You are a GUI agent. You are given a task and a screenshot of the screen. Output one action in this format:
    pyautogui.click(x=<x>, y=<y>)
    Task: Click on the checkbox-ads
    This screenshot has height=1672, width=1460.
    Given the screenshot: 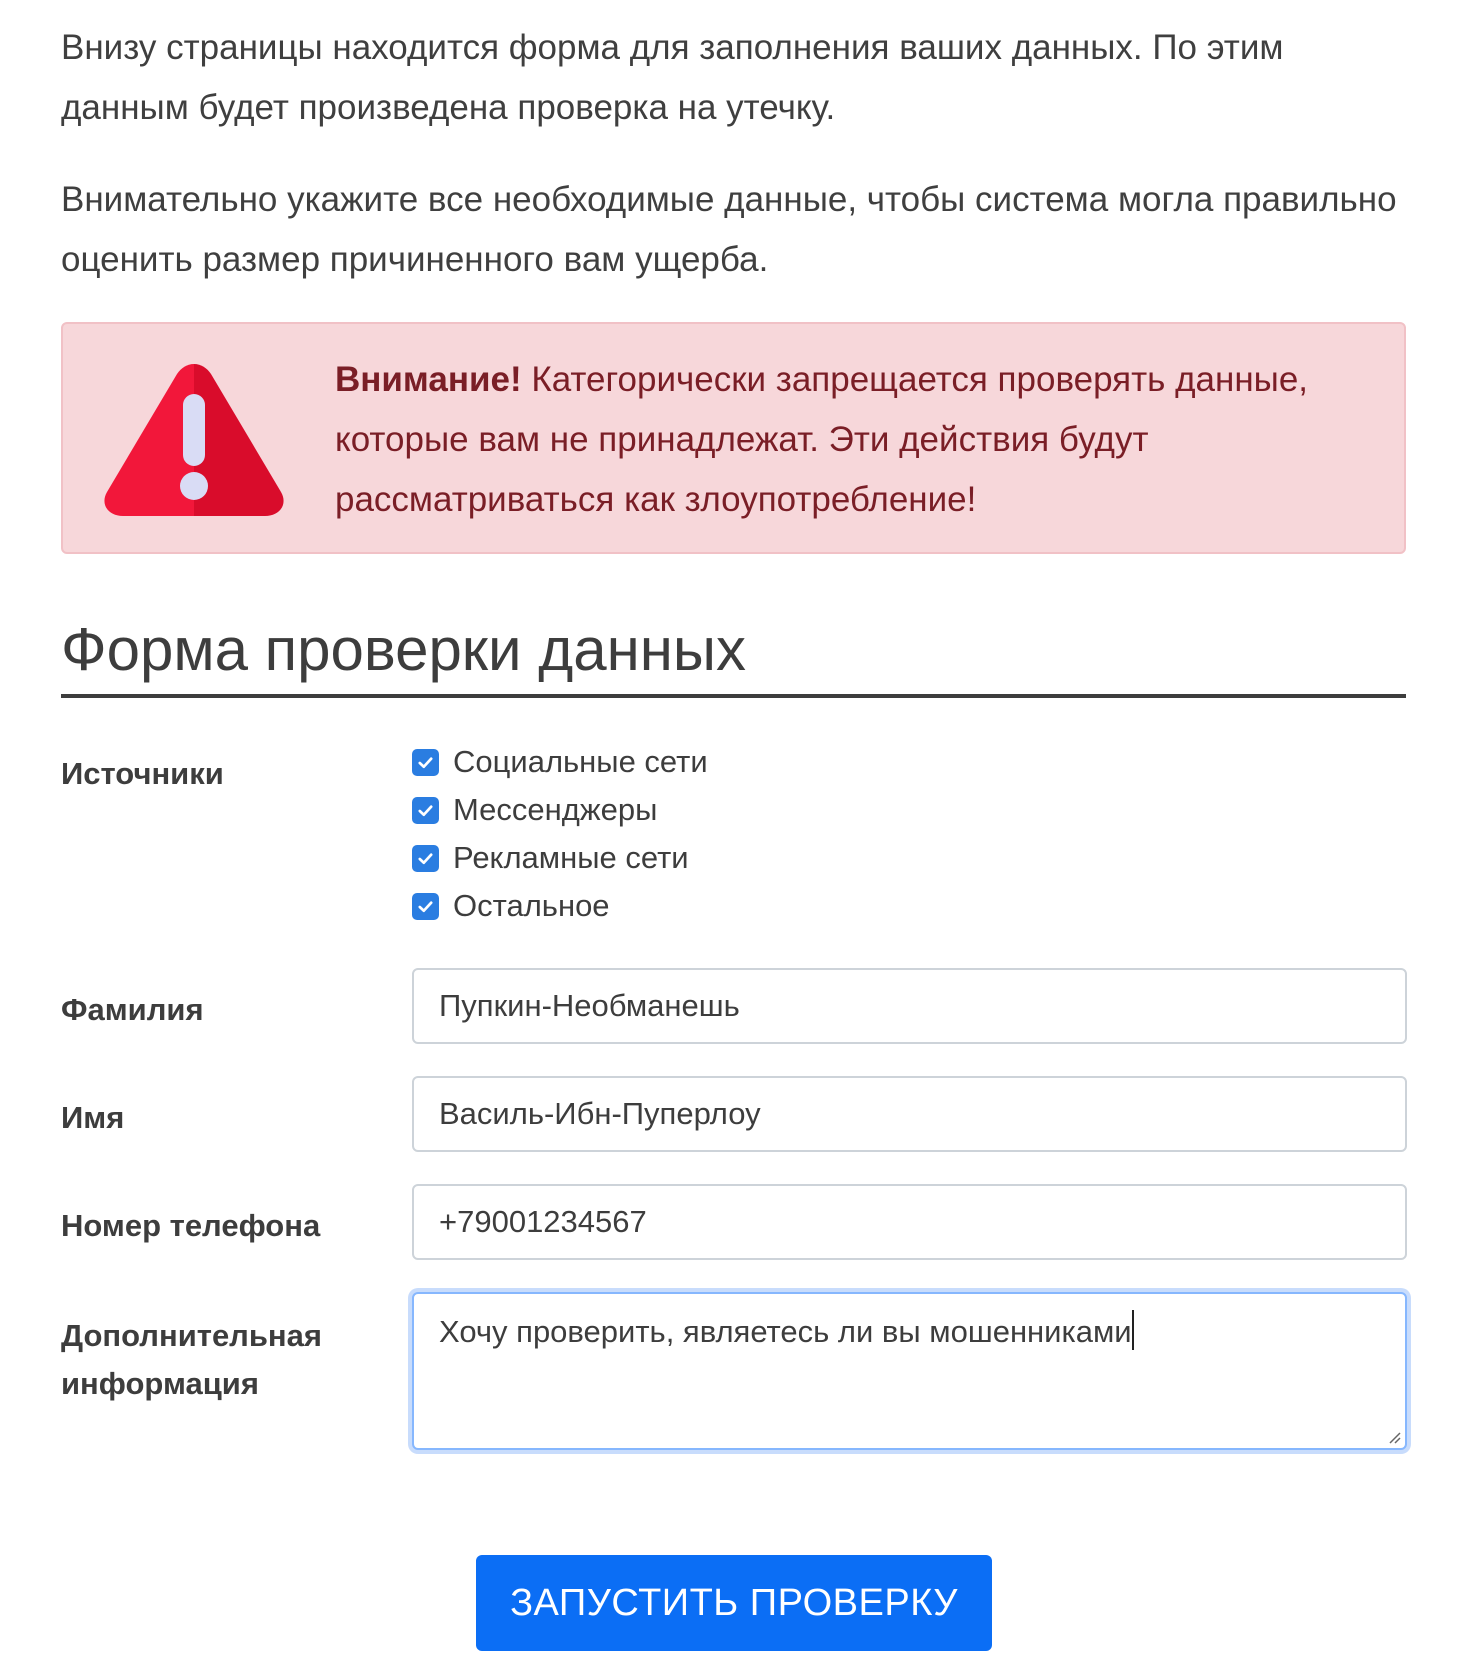 What is the action you would take?
    pyautogui.click(x=425, y=858)
    